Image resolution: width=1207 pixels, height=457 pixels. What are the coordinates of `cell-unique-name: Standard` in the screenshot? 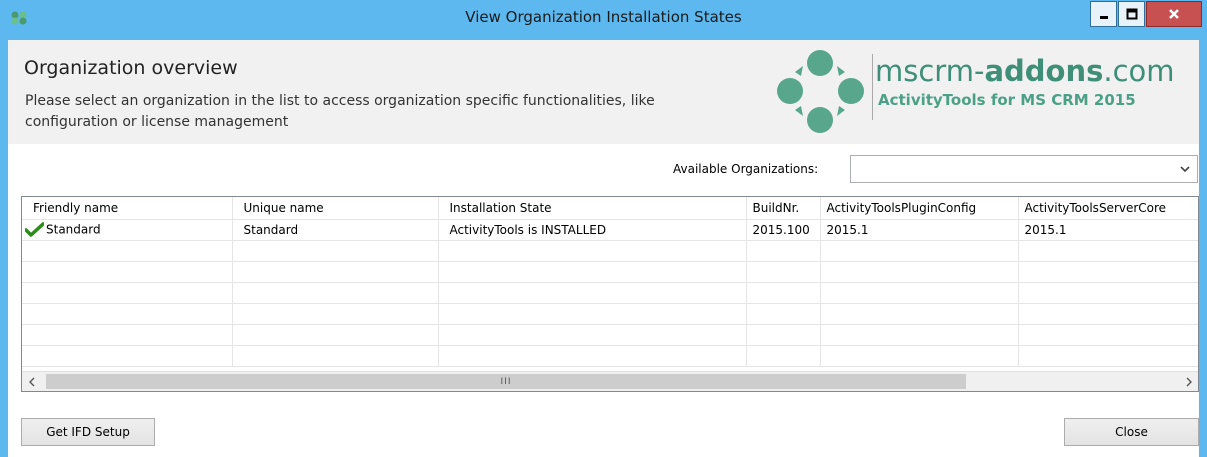 It's located at (335, 230).